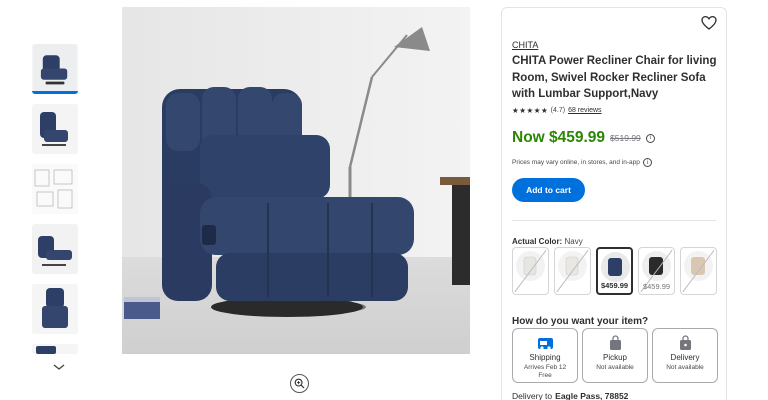 This screenshot has height=400, width=768. I want to click on option-name: Shipping, so click(545, 357).